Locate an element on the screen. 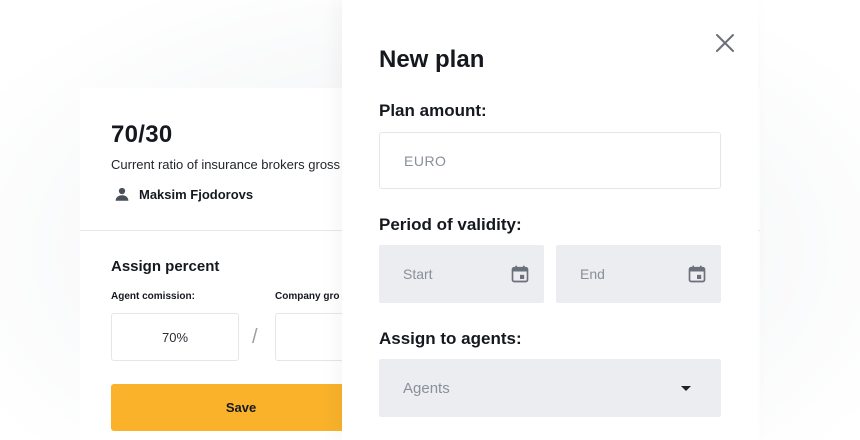 Image resolution: width=860 pixels, height=440 pixels. agent-commission-input: 70% is located at coordinates (175, 337).